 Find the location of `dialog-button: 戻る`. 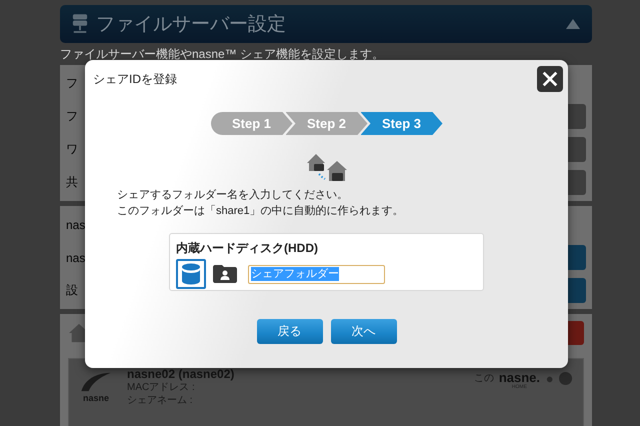

dialog-button: 戻る is located at coordinates (289, 331).